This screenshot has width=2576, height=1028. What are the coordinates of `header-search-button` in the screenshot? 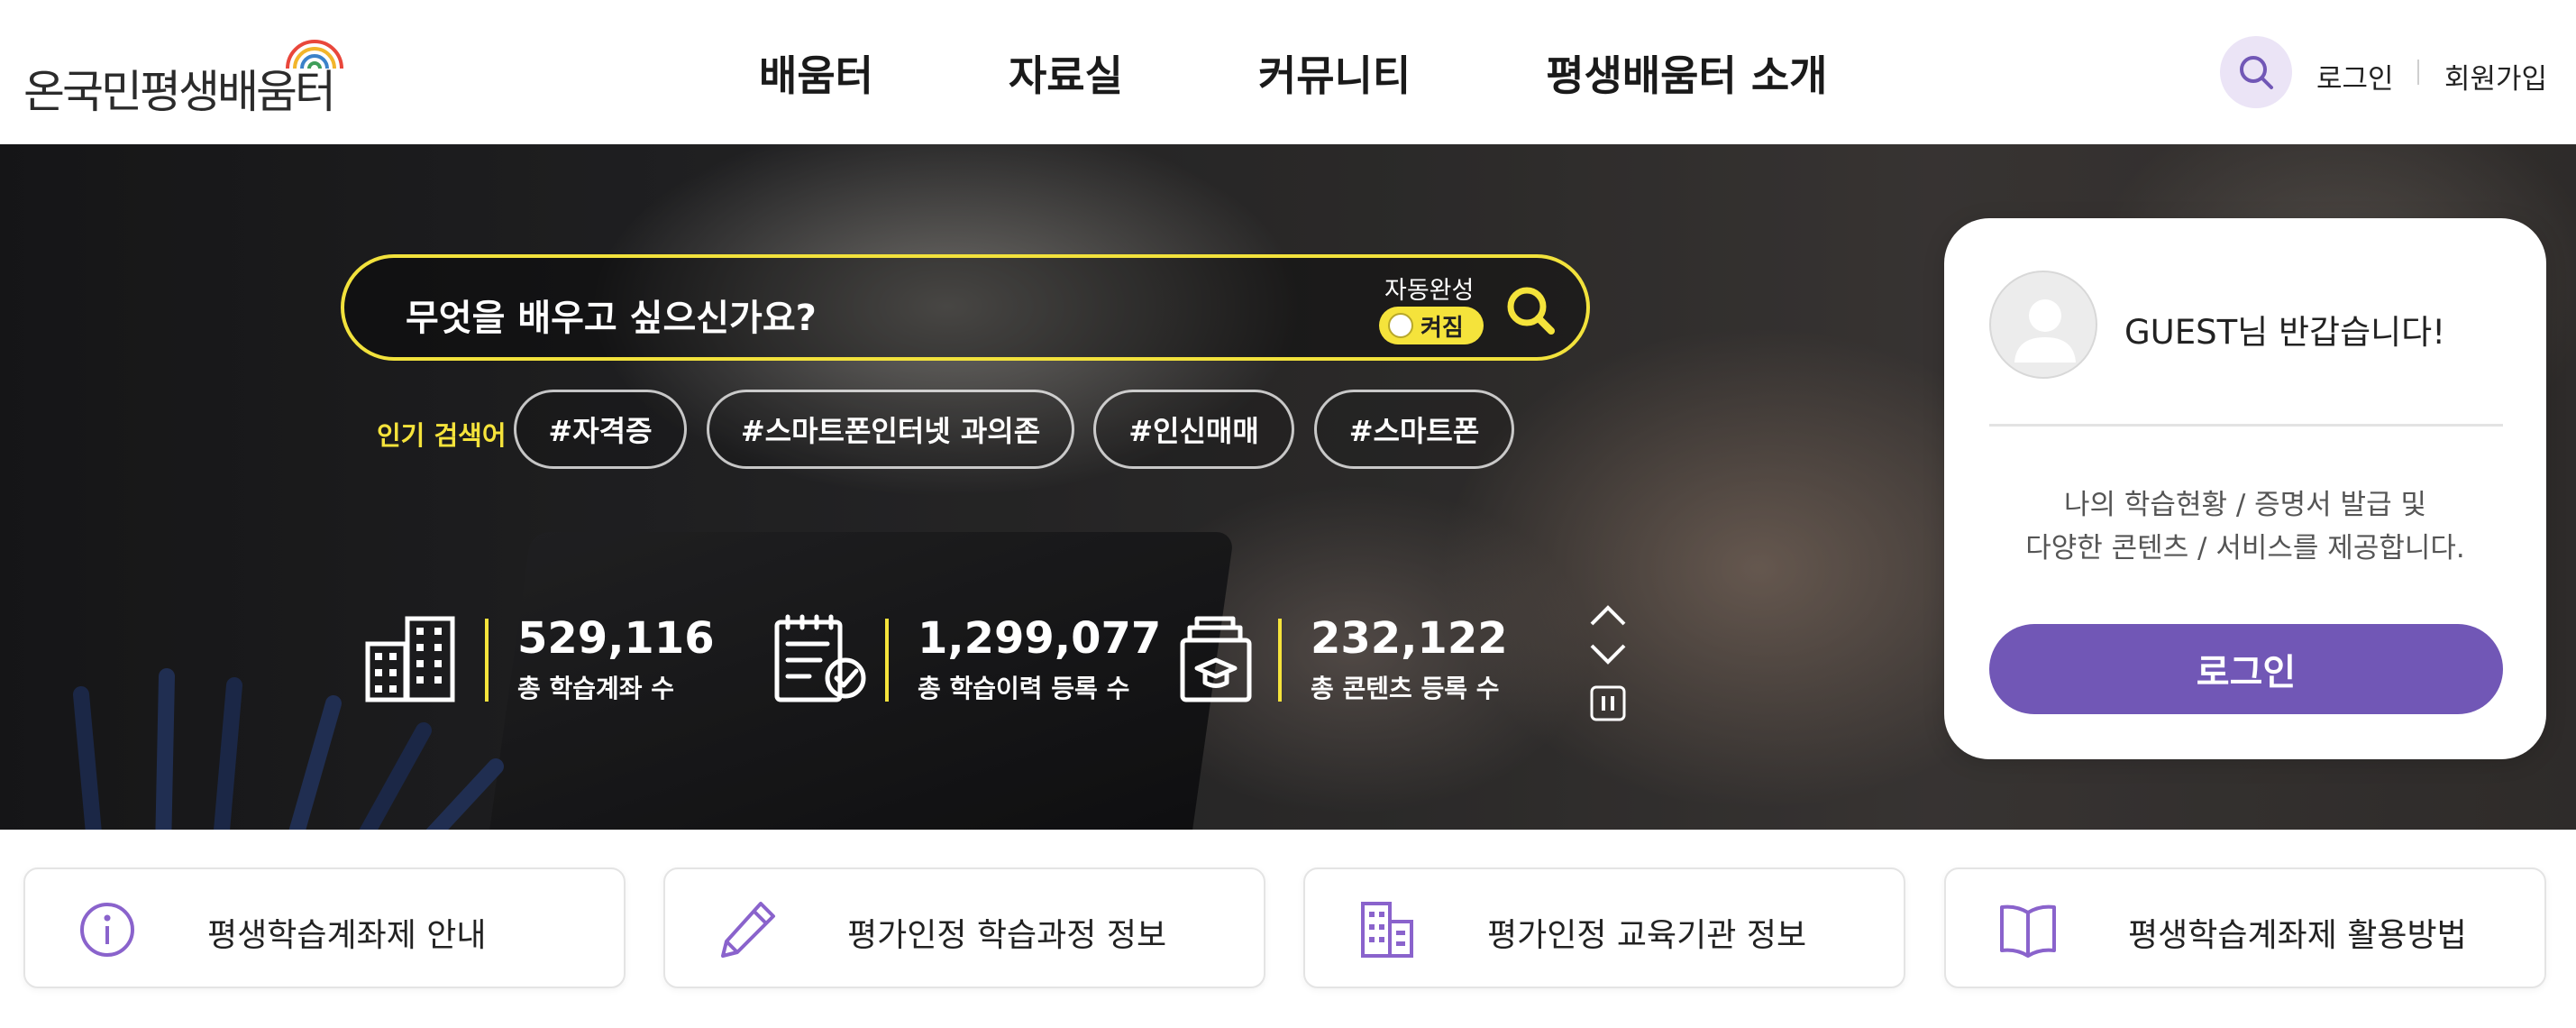 It's located at (2256, 72).